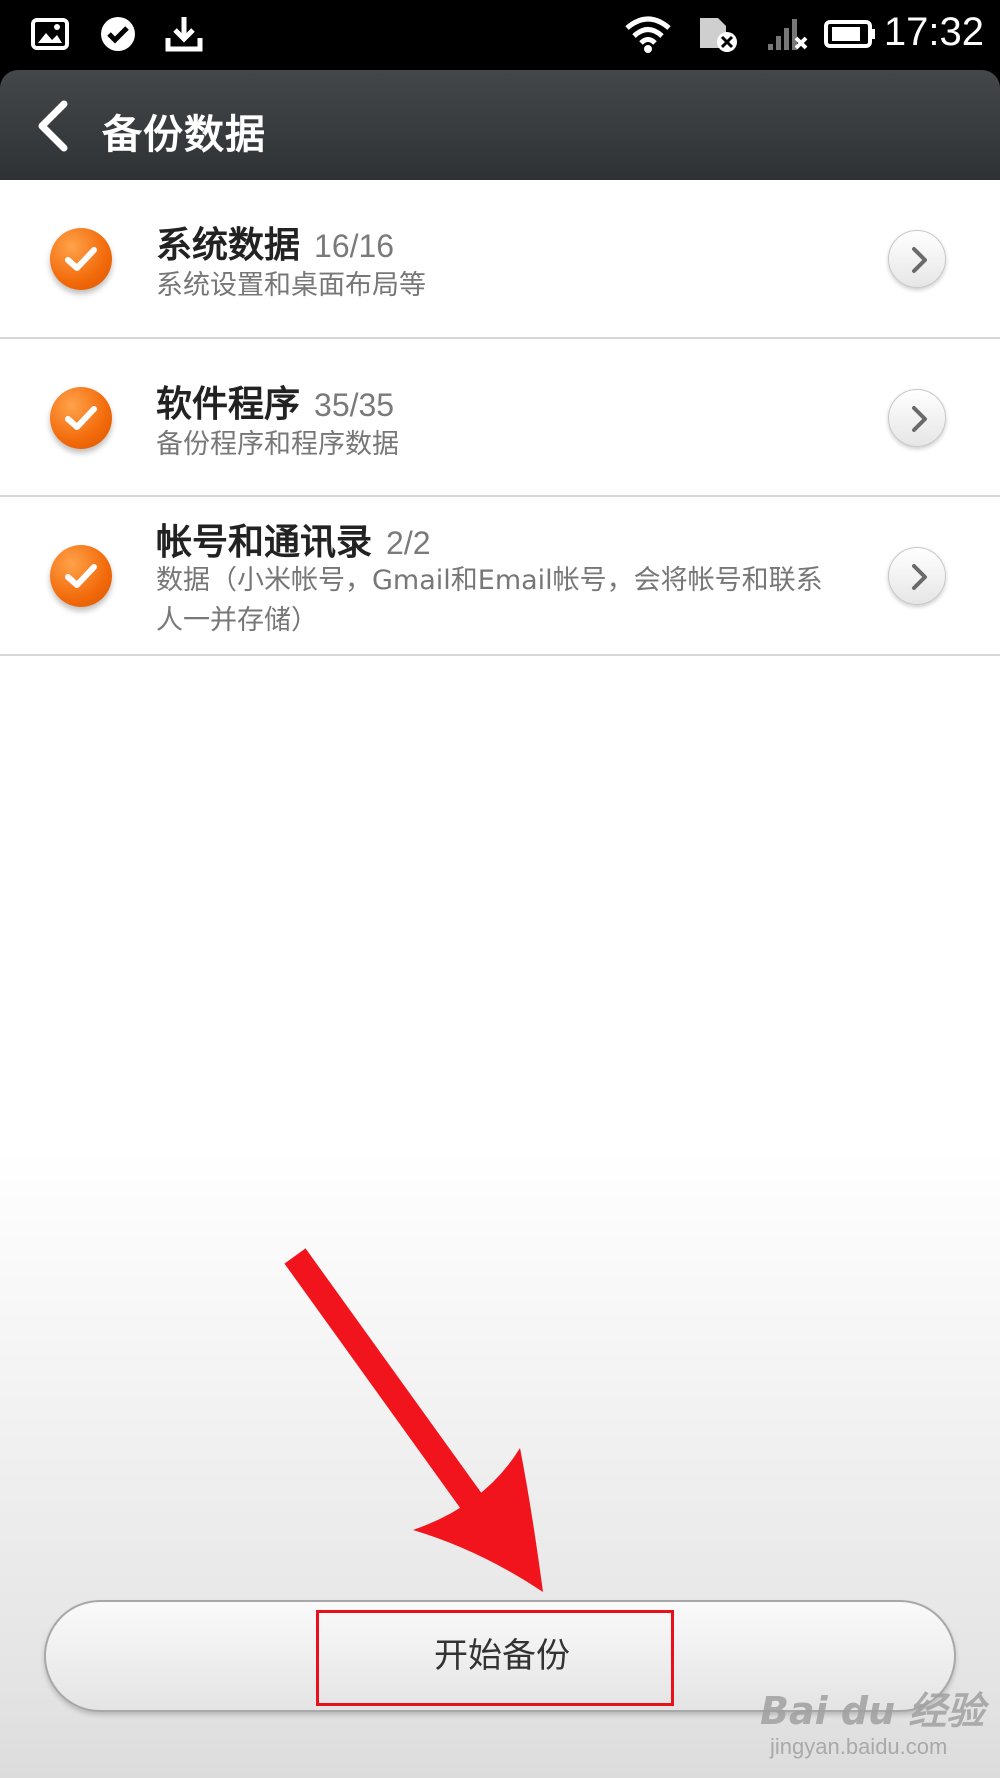 Image resolution: width=1000 pixels, height=1778 pixels. What do you see at coordinates (717, 34) in the screenshot?
I see `sim-off-icon` at bounding box center [717, 34].